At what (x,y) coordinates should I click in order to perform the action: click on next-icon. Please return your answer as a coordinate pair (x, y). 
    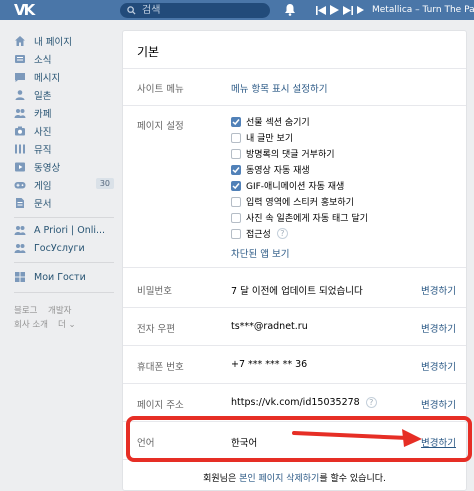
    Looking at the image, I should click on (348, 10).